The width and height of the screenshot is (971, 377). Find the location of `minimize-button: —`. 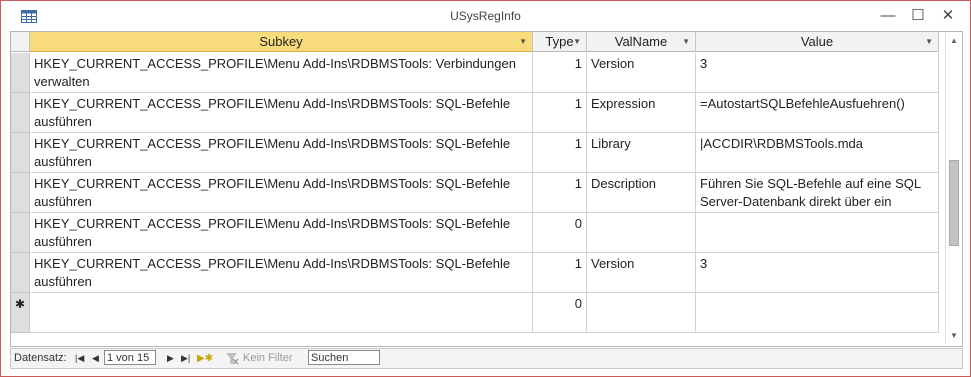

minimize-button: — is located at coordinates (888, 16).